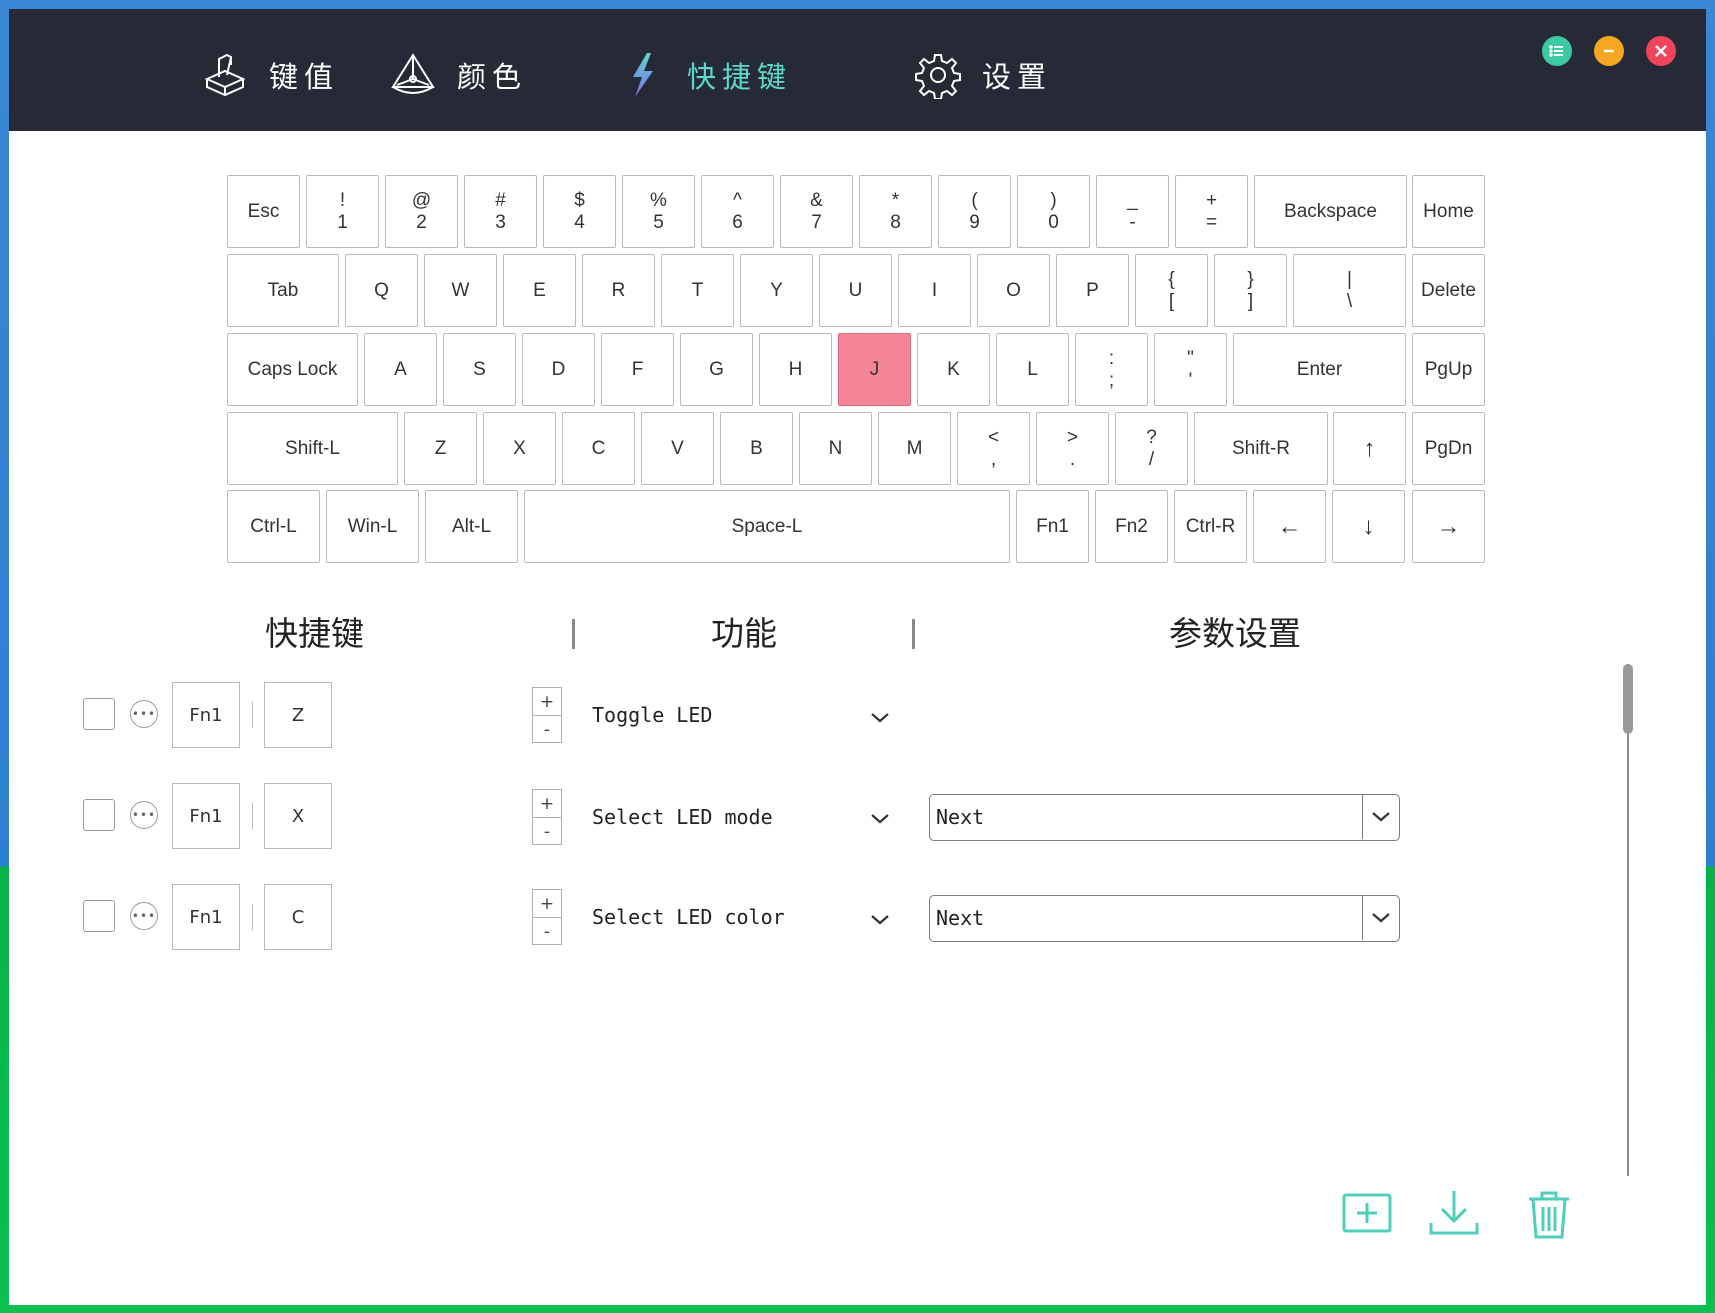 The height and width of the screenshot is (1313, 1715). What do you see at coordinates (874, 369) in the screenshot?
I see `key-j-r2k7: J` at bounding box center [874, 369].